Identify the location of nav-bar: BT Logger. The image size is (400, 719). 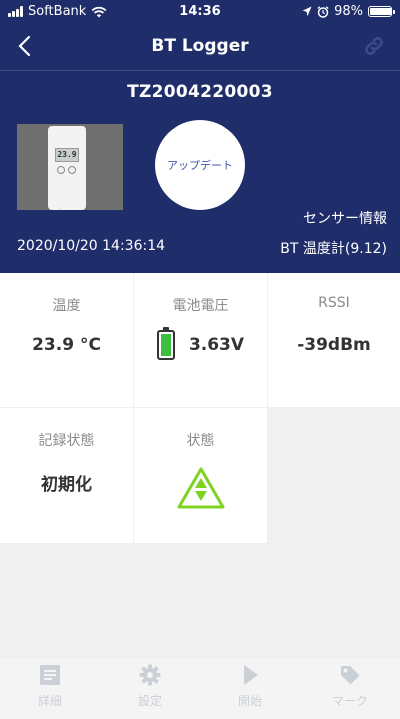
(200, 46).